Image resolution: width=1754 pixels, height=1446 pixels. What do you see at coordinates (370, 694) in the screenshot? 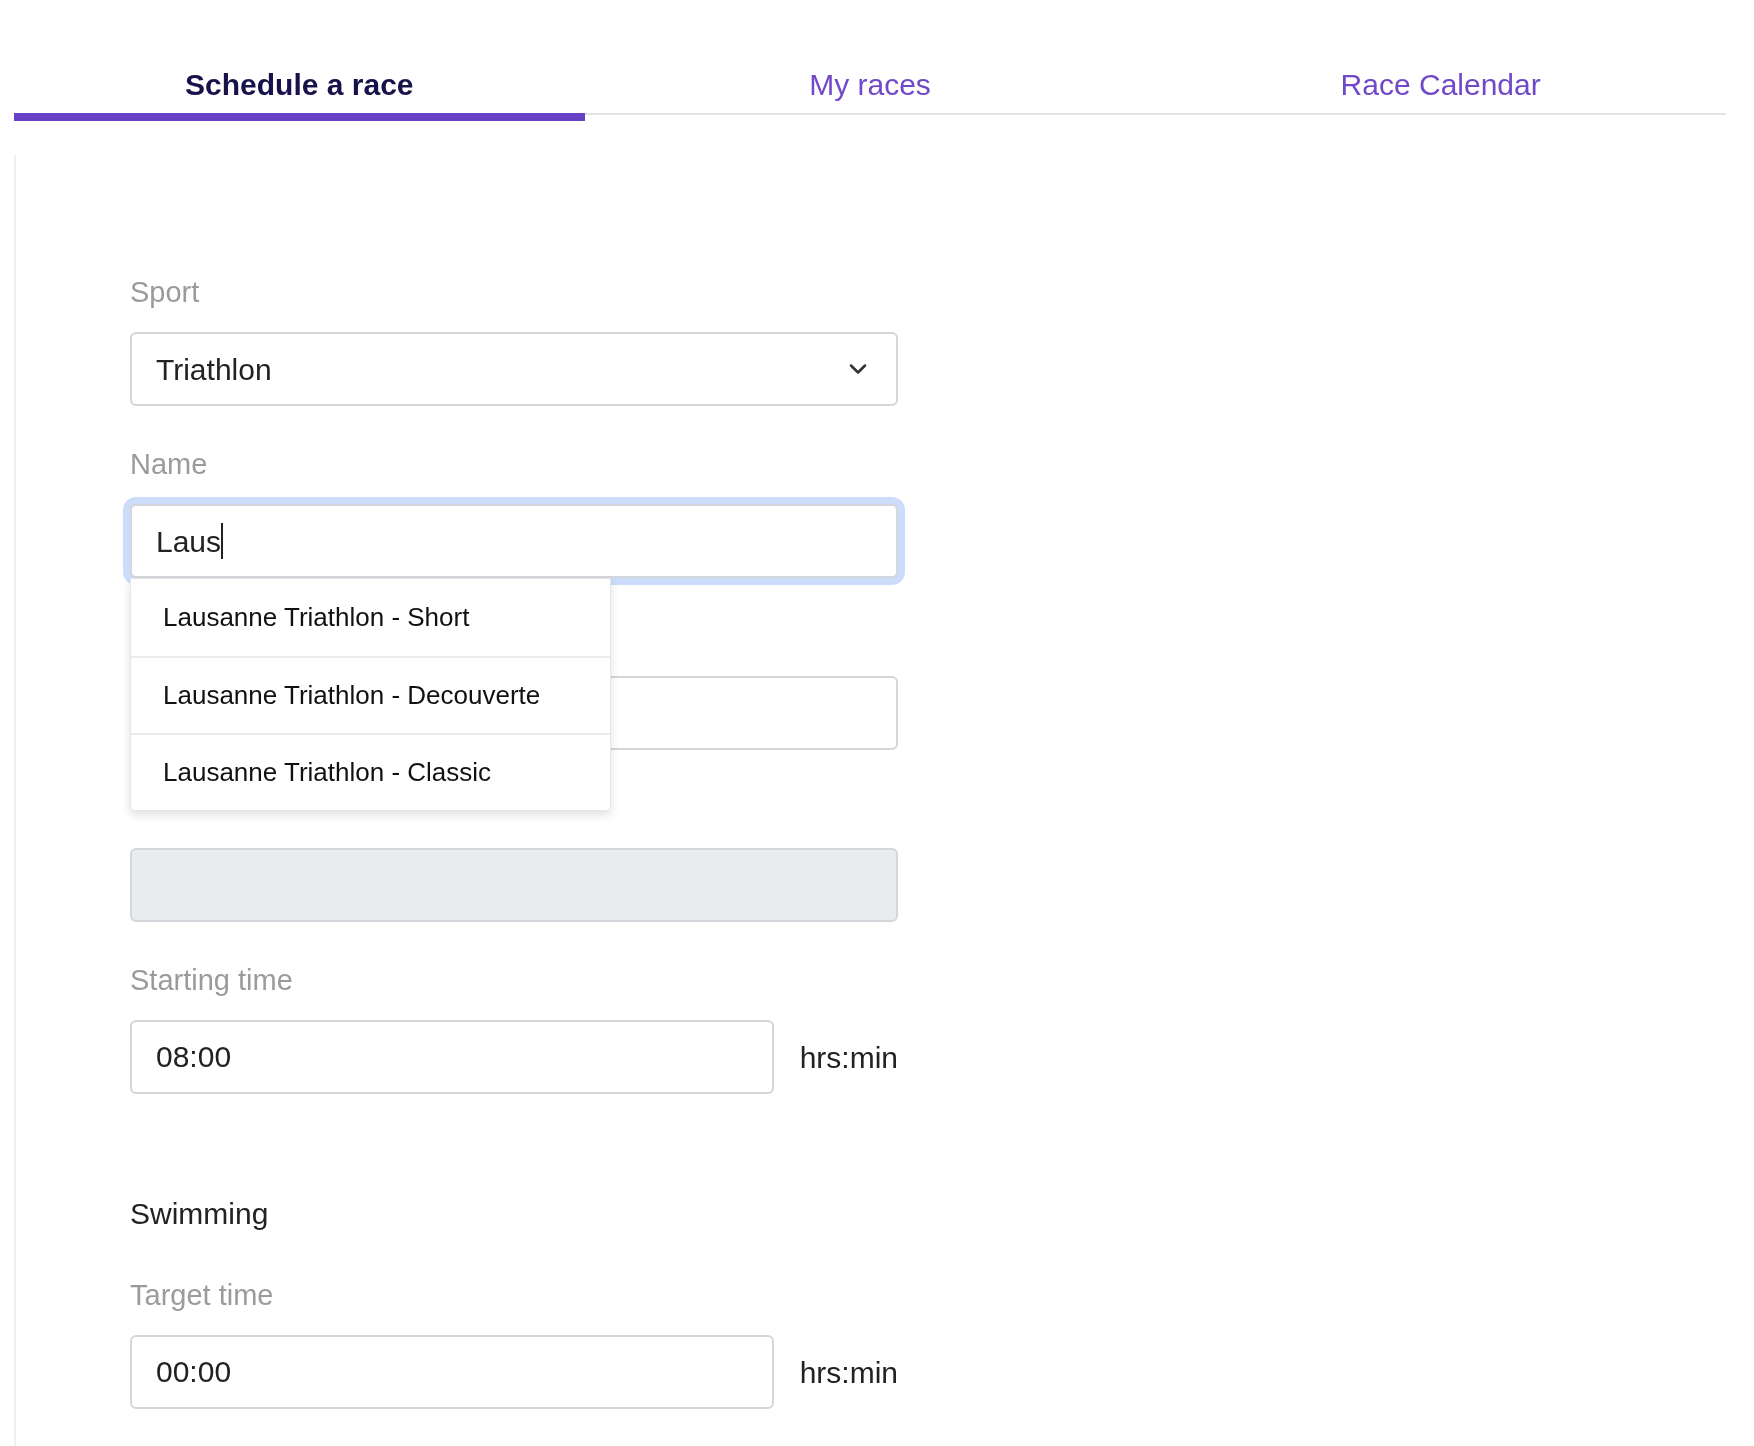
I see `suggestion-item: Lausanne Triathlon - Decouverte` at bounding box center [370, 694].